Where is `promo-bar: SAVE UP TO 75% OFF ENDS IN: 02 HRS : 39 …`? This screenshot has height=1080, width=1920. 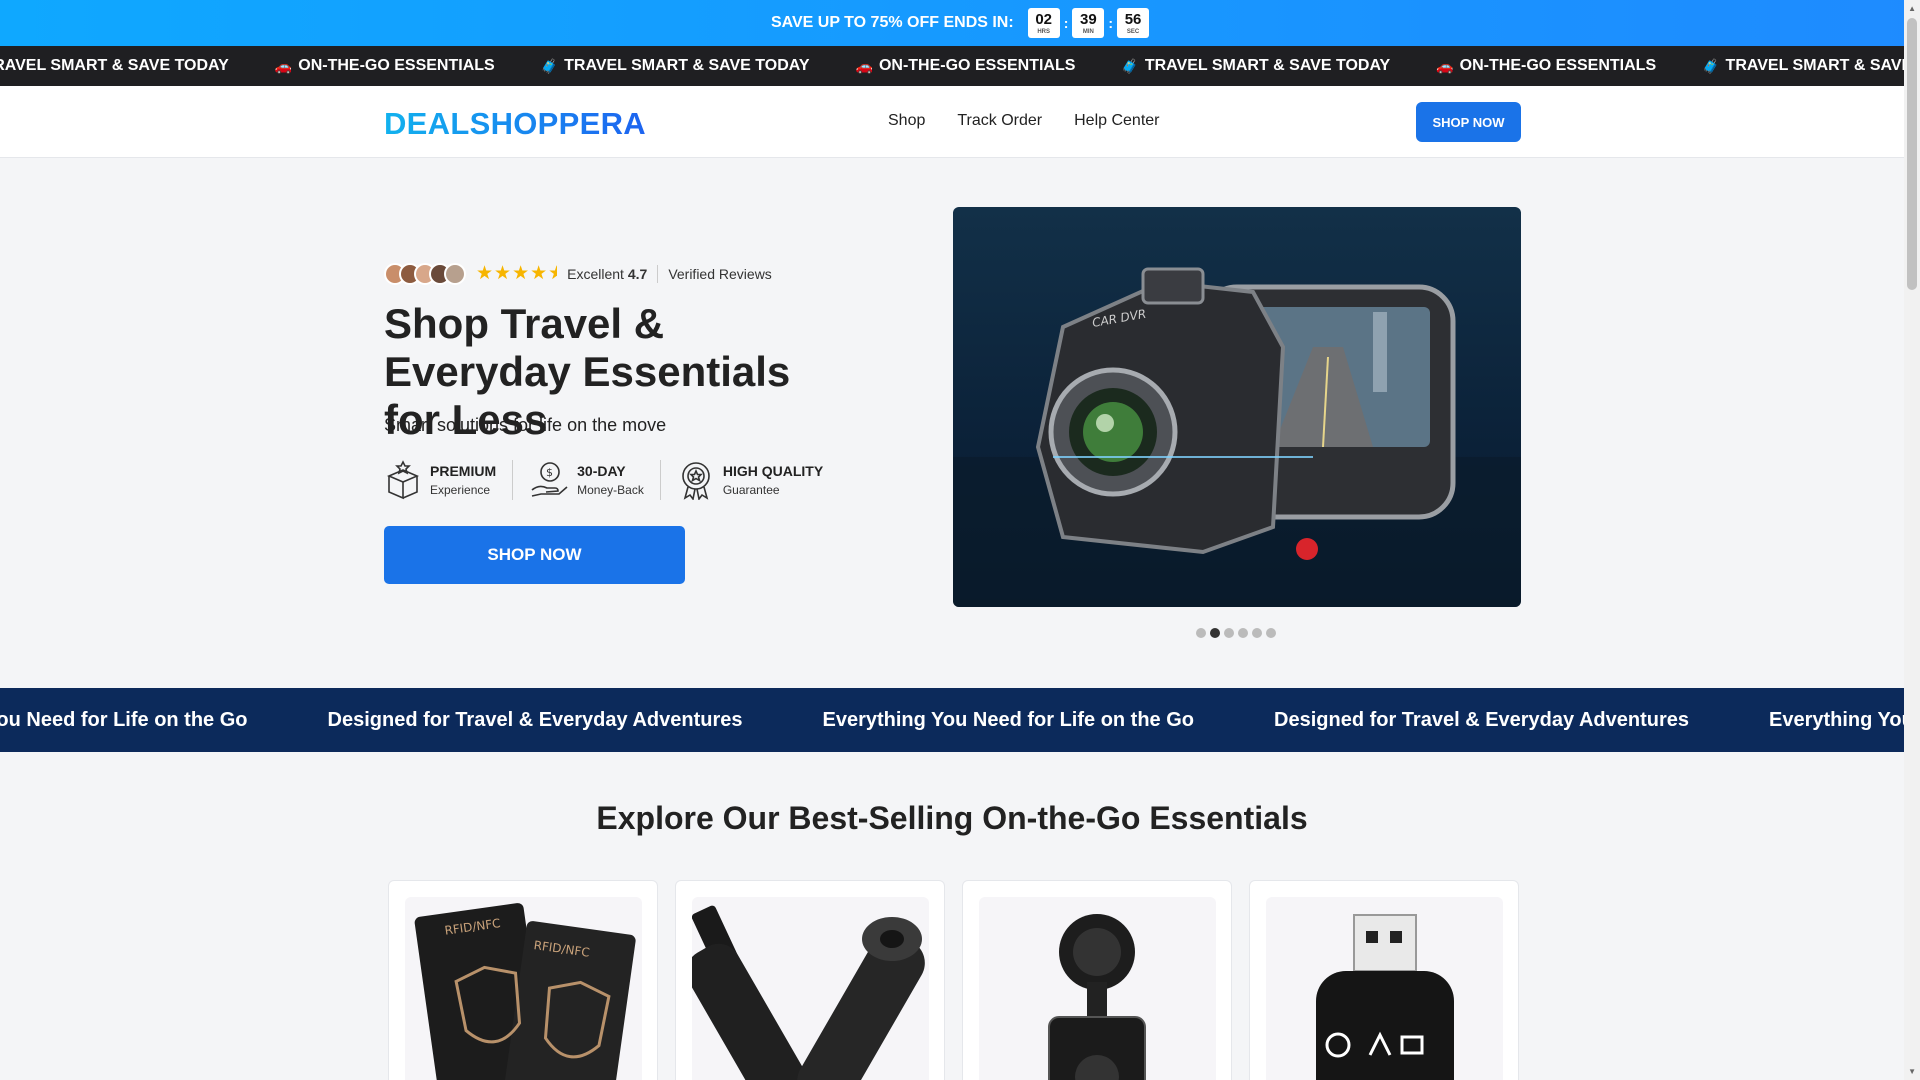 promo-bar: SAVE UP TO 75% OFF ENDS IN: 02 HRS : 39 … is located at coordinates (960, 23).